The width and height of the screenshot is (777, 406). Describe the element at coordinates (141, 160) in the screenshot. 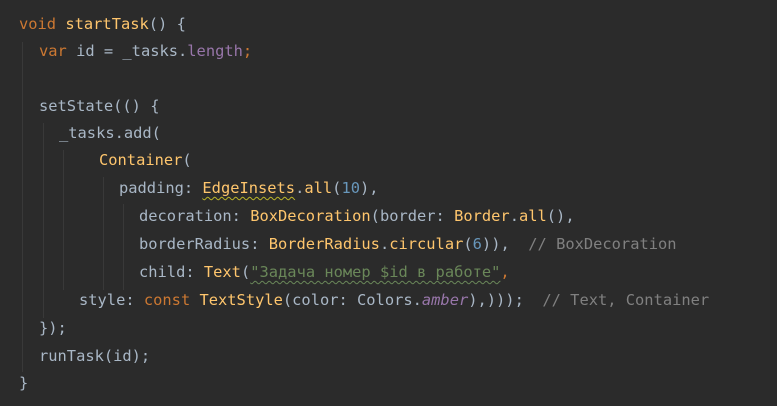

I see `class-name: Container` at that location.